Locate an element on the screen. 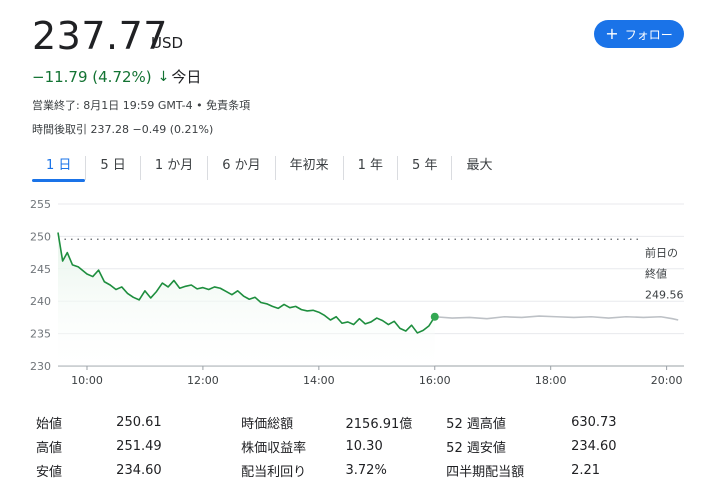 The width and height of the screenshot is (720, 488). stat-value: 10.30 is located at coordinates (364, 446).